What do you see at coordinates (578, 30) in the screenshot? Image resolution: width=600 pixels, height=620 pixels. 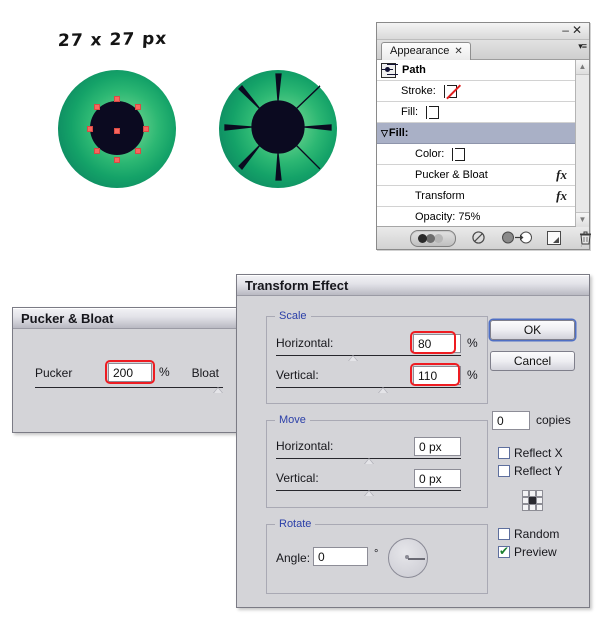 I see `close-icon: ✕` at bounding box center [578, 30].